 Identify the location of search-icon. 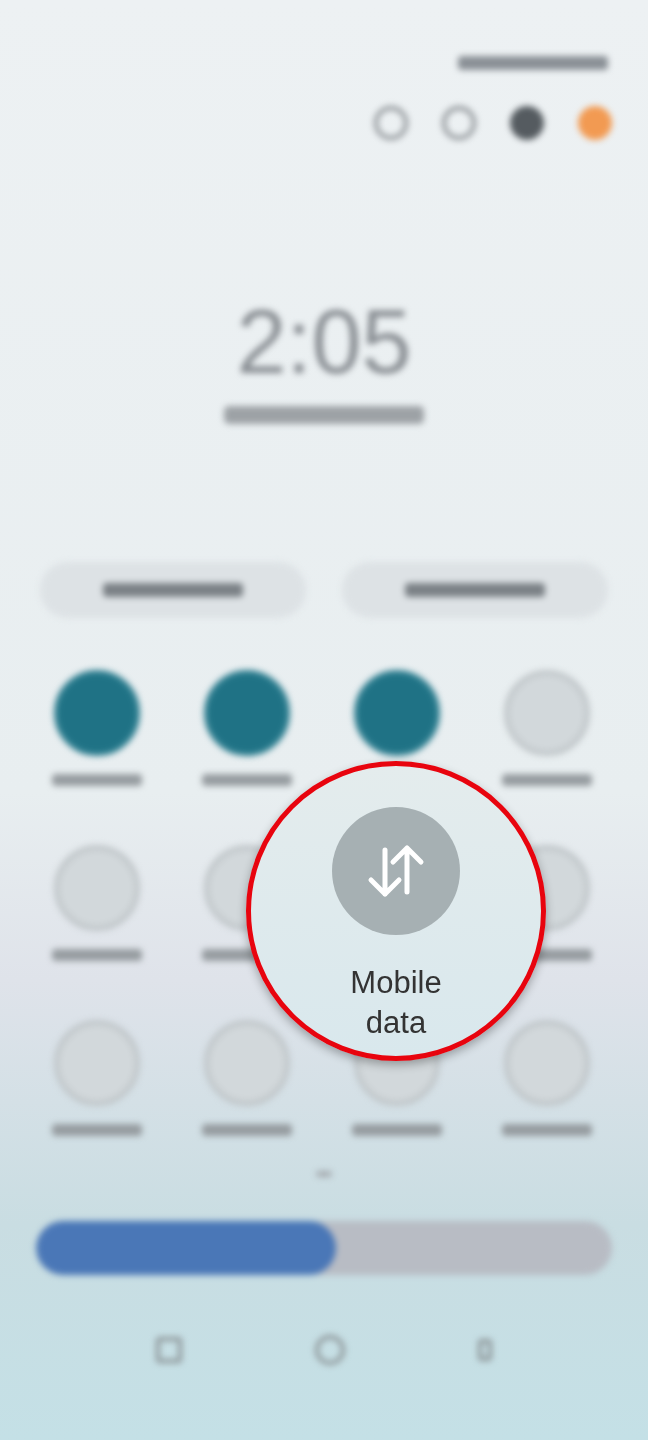
(391, 123).